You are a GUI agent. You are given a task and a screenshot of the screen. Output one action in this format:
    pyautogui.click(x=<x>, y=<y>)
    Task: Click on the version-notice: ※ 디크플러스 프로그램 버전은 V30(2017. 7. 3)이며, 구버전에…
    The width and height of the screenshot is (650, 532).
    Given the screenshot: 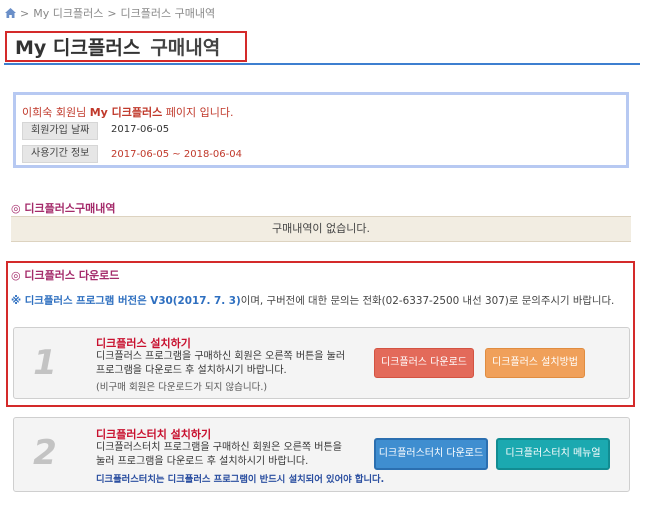 What is the action you would take?
    pyautogui.click(x=312, y=299)
    